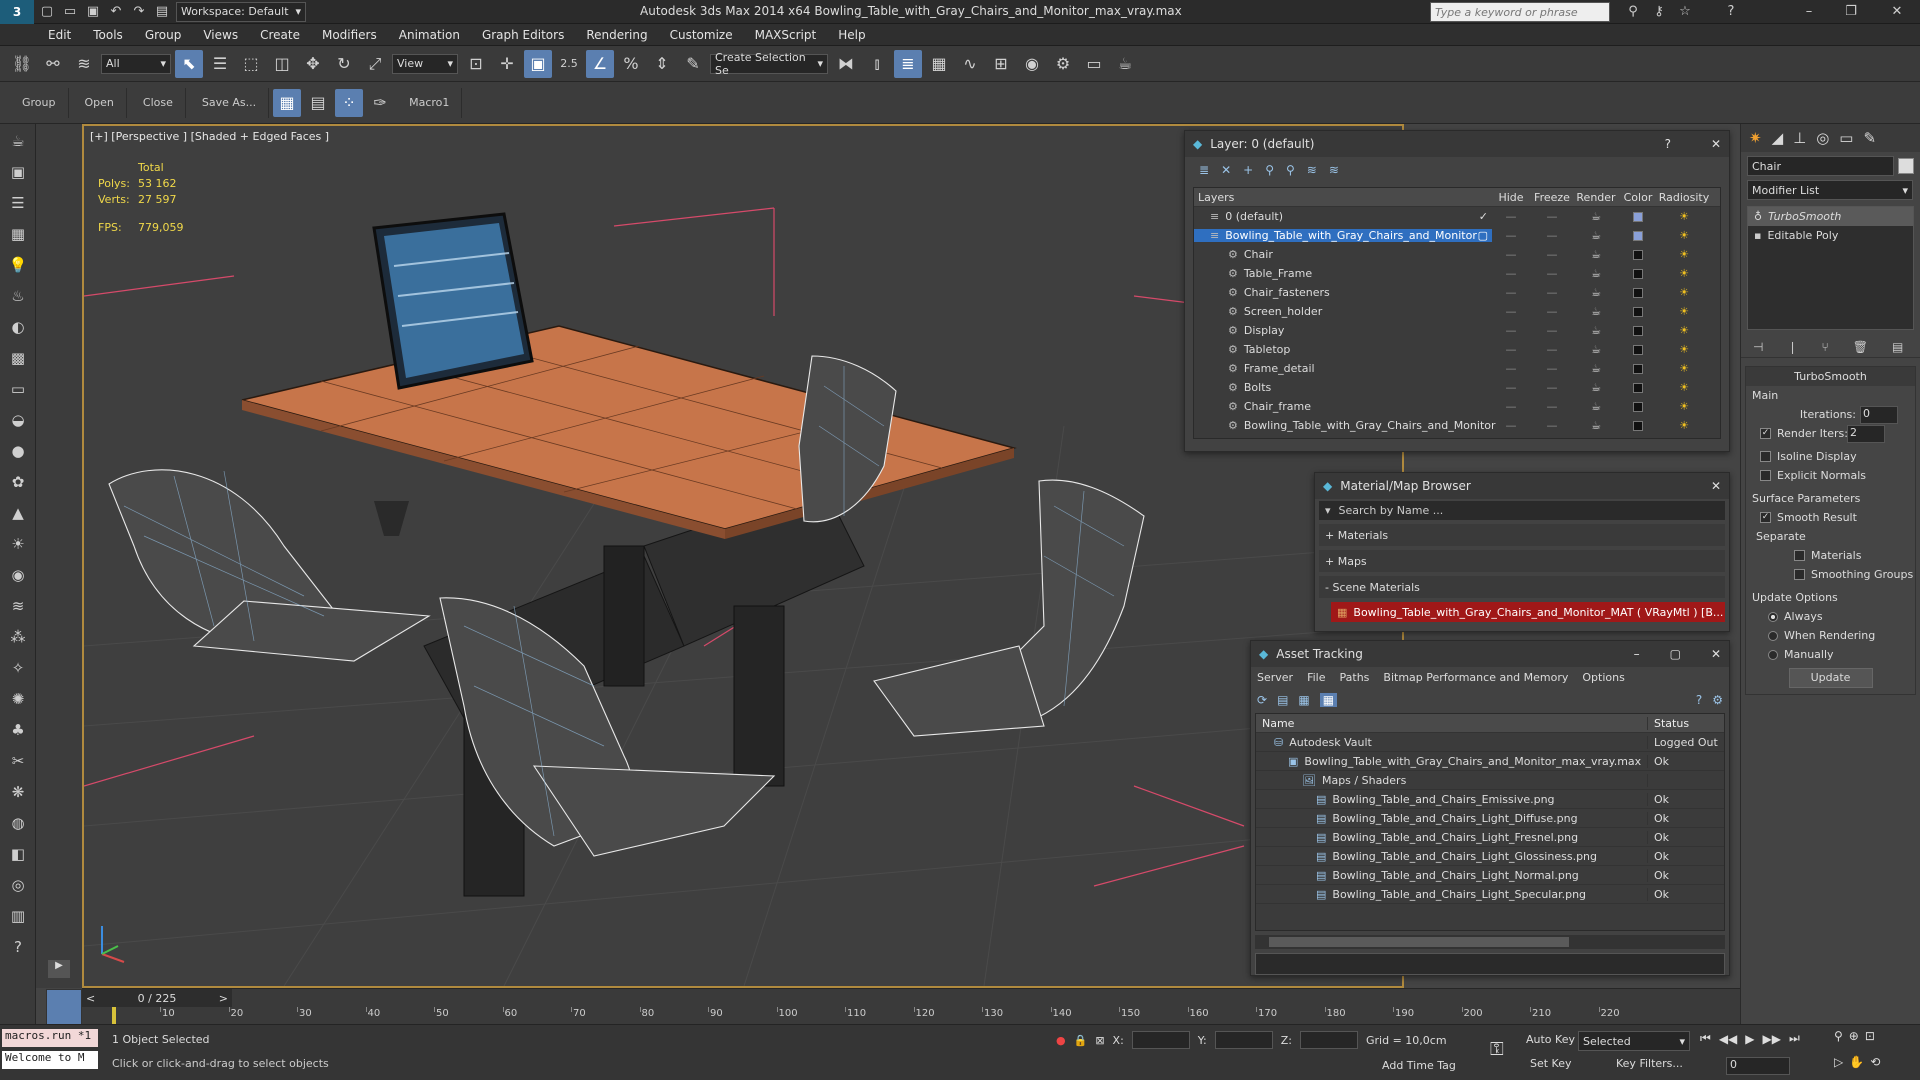 Image resolution: width=1920 pixels, height=1080 pixels. What do you see at coordinates (280, 35) in the screenshot?
I see `menu-create: Create` at bounding box center [280, 35].